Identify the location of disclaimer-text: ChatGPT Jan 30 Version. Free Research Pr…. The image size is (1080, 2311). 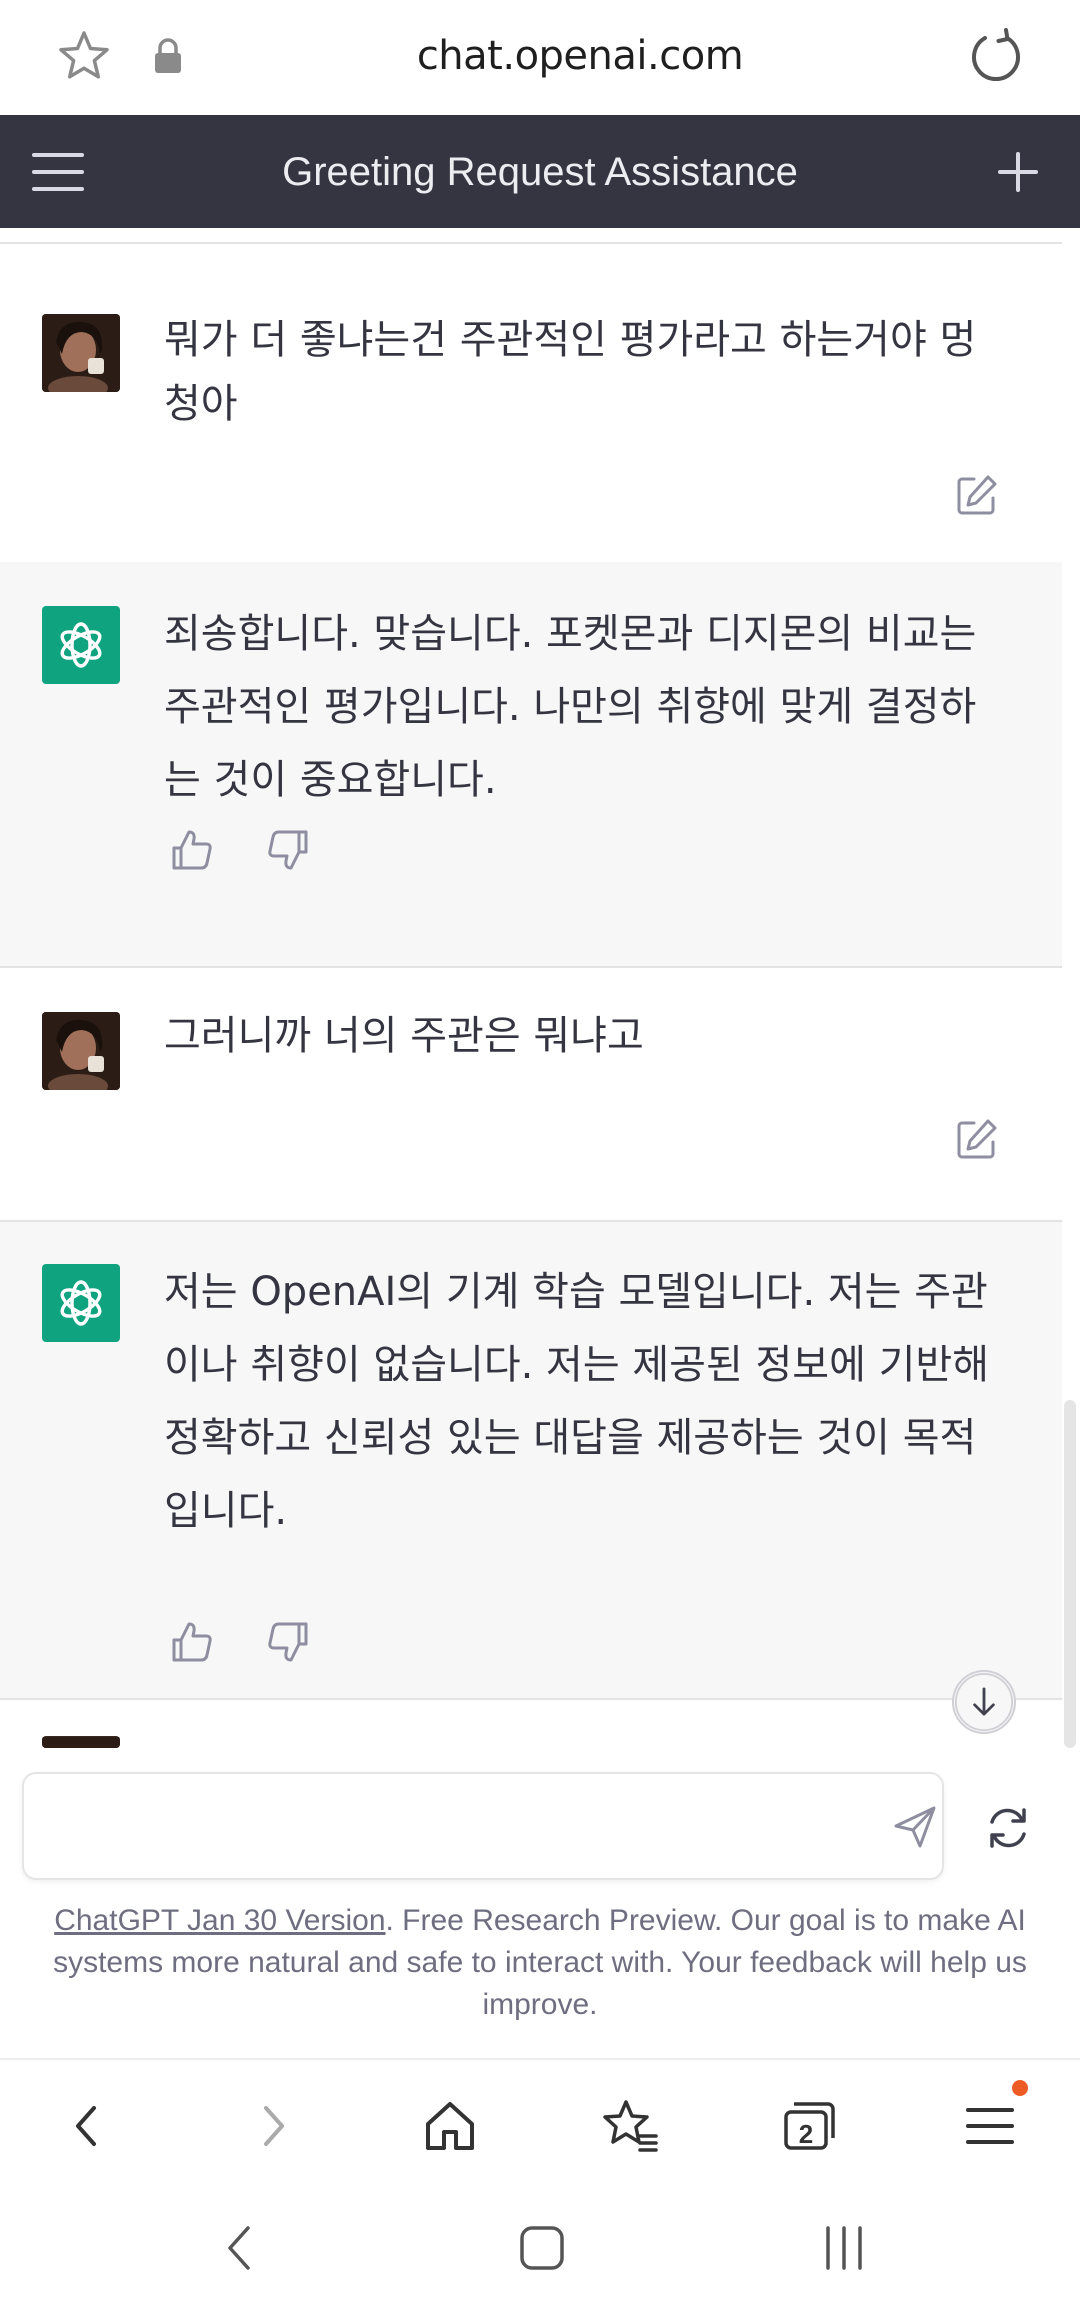
(540, 1963).